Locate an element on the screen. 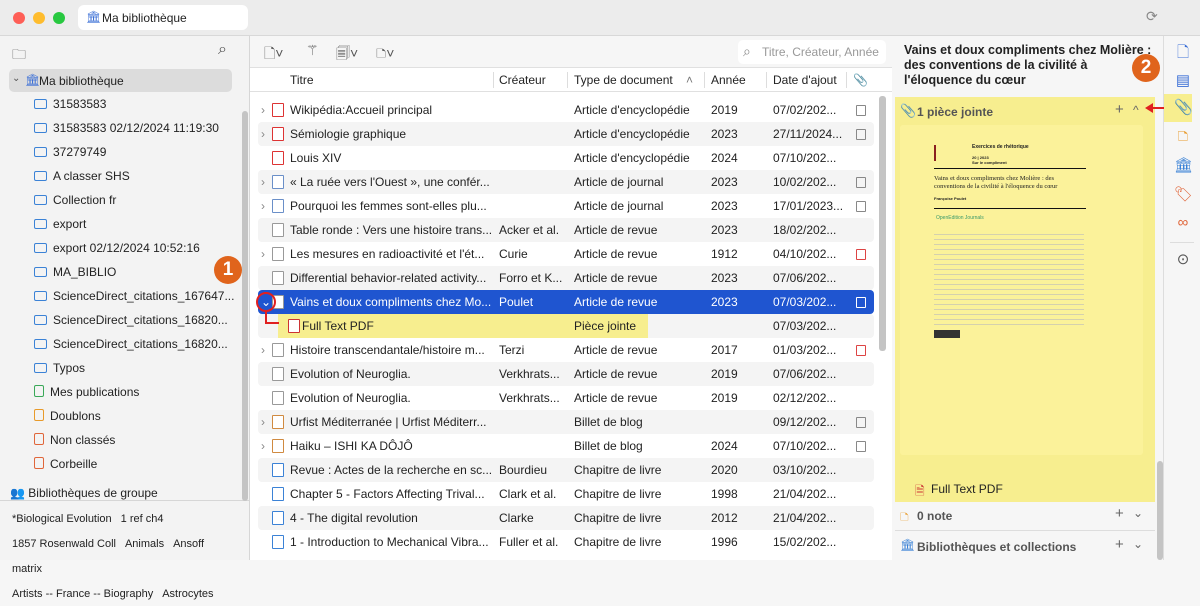 Image resolution: width=1200 pixels, height=606 pixels. sidebar-item: Typos is located at coordinates (59, 368).